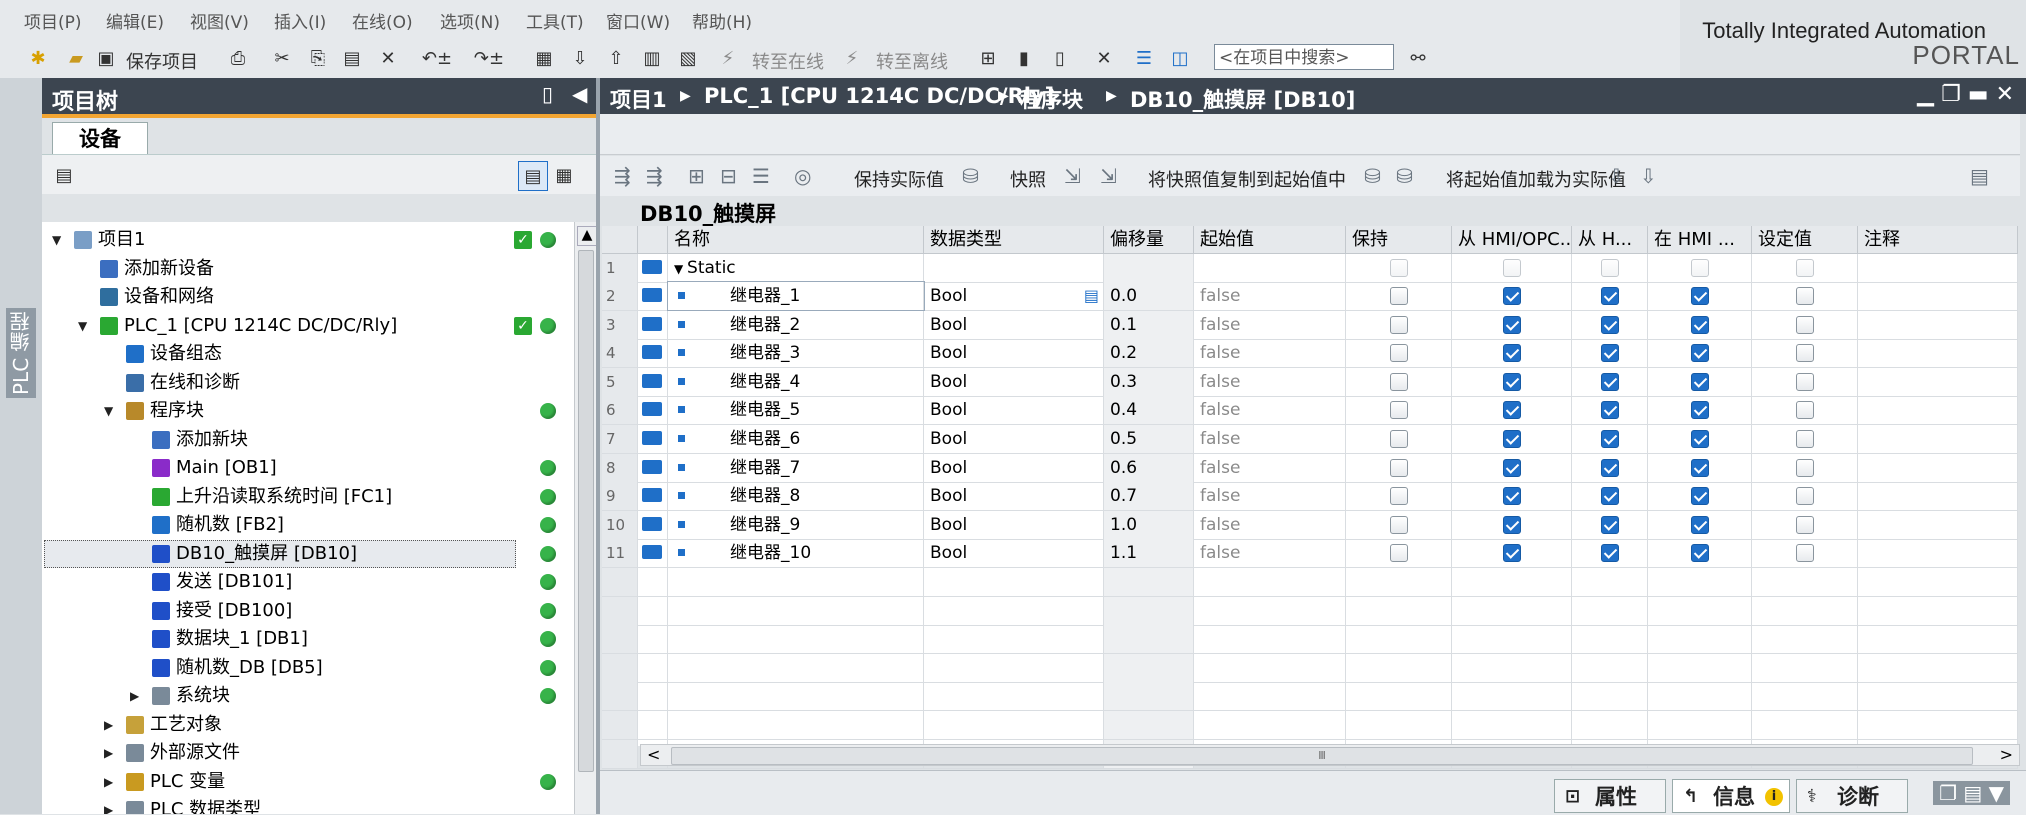 This screenshot has height=815, width=2026. What do you see at coordinates (470, 20) in the screenshot?
I see `menu-options: 选项(N)` at bounding box center [470, 20].